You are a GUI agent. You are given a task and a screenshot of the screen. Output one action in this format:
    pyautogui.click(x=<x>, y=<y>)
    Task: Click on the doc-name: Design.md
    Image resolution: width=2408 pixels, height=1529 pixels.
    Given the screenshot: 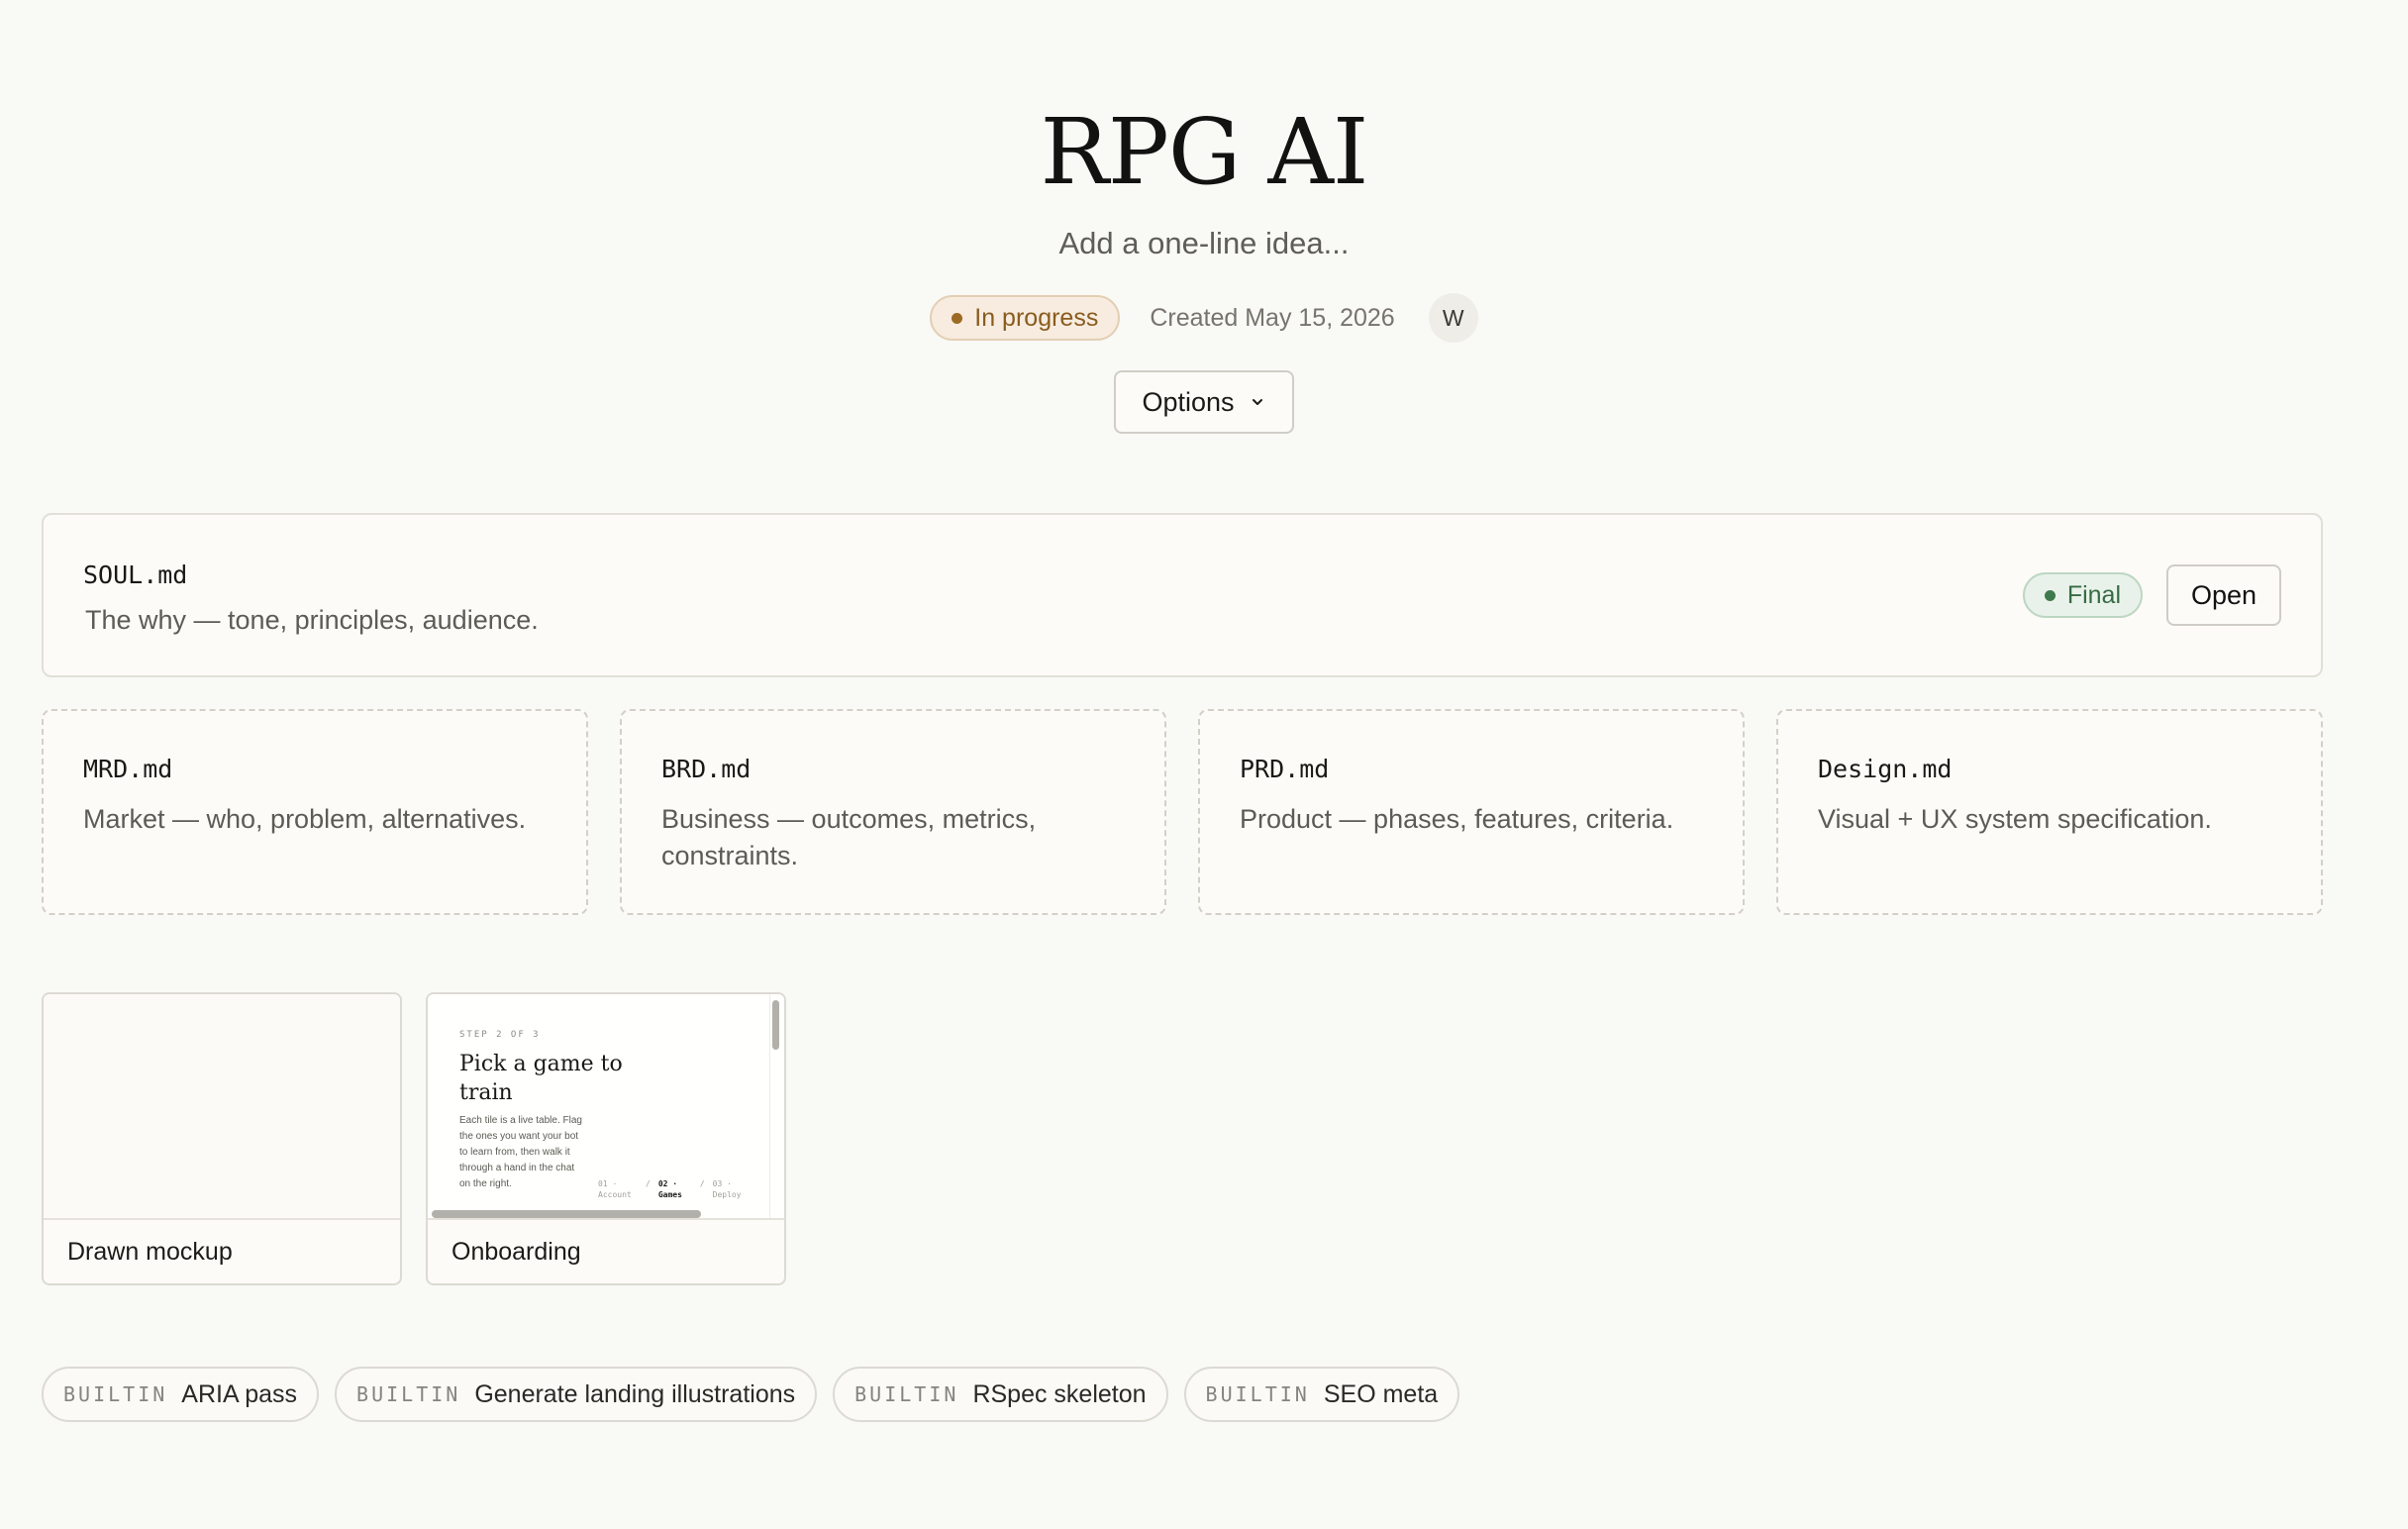 What is the action you would take?
    pyautogui.click(x=1885, y=769)
    